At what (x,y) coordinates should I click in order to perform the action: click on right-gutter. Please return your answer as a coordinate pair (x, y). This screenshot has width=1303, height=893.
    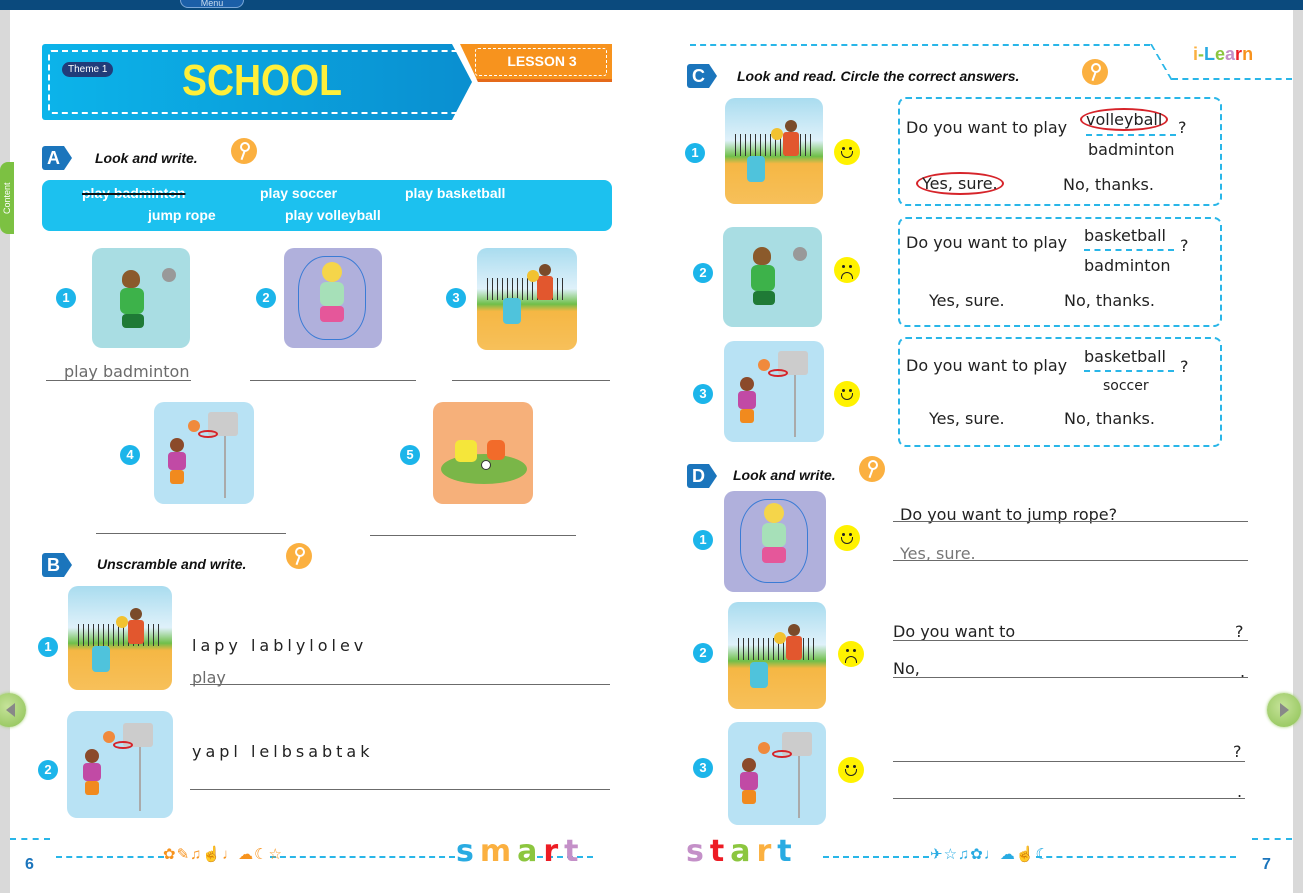
    Looking at the image, I should click on (1298, 451).